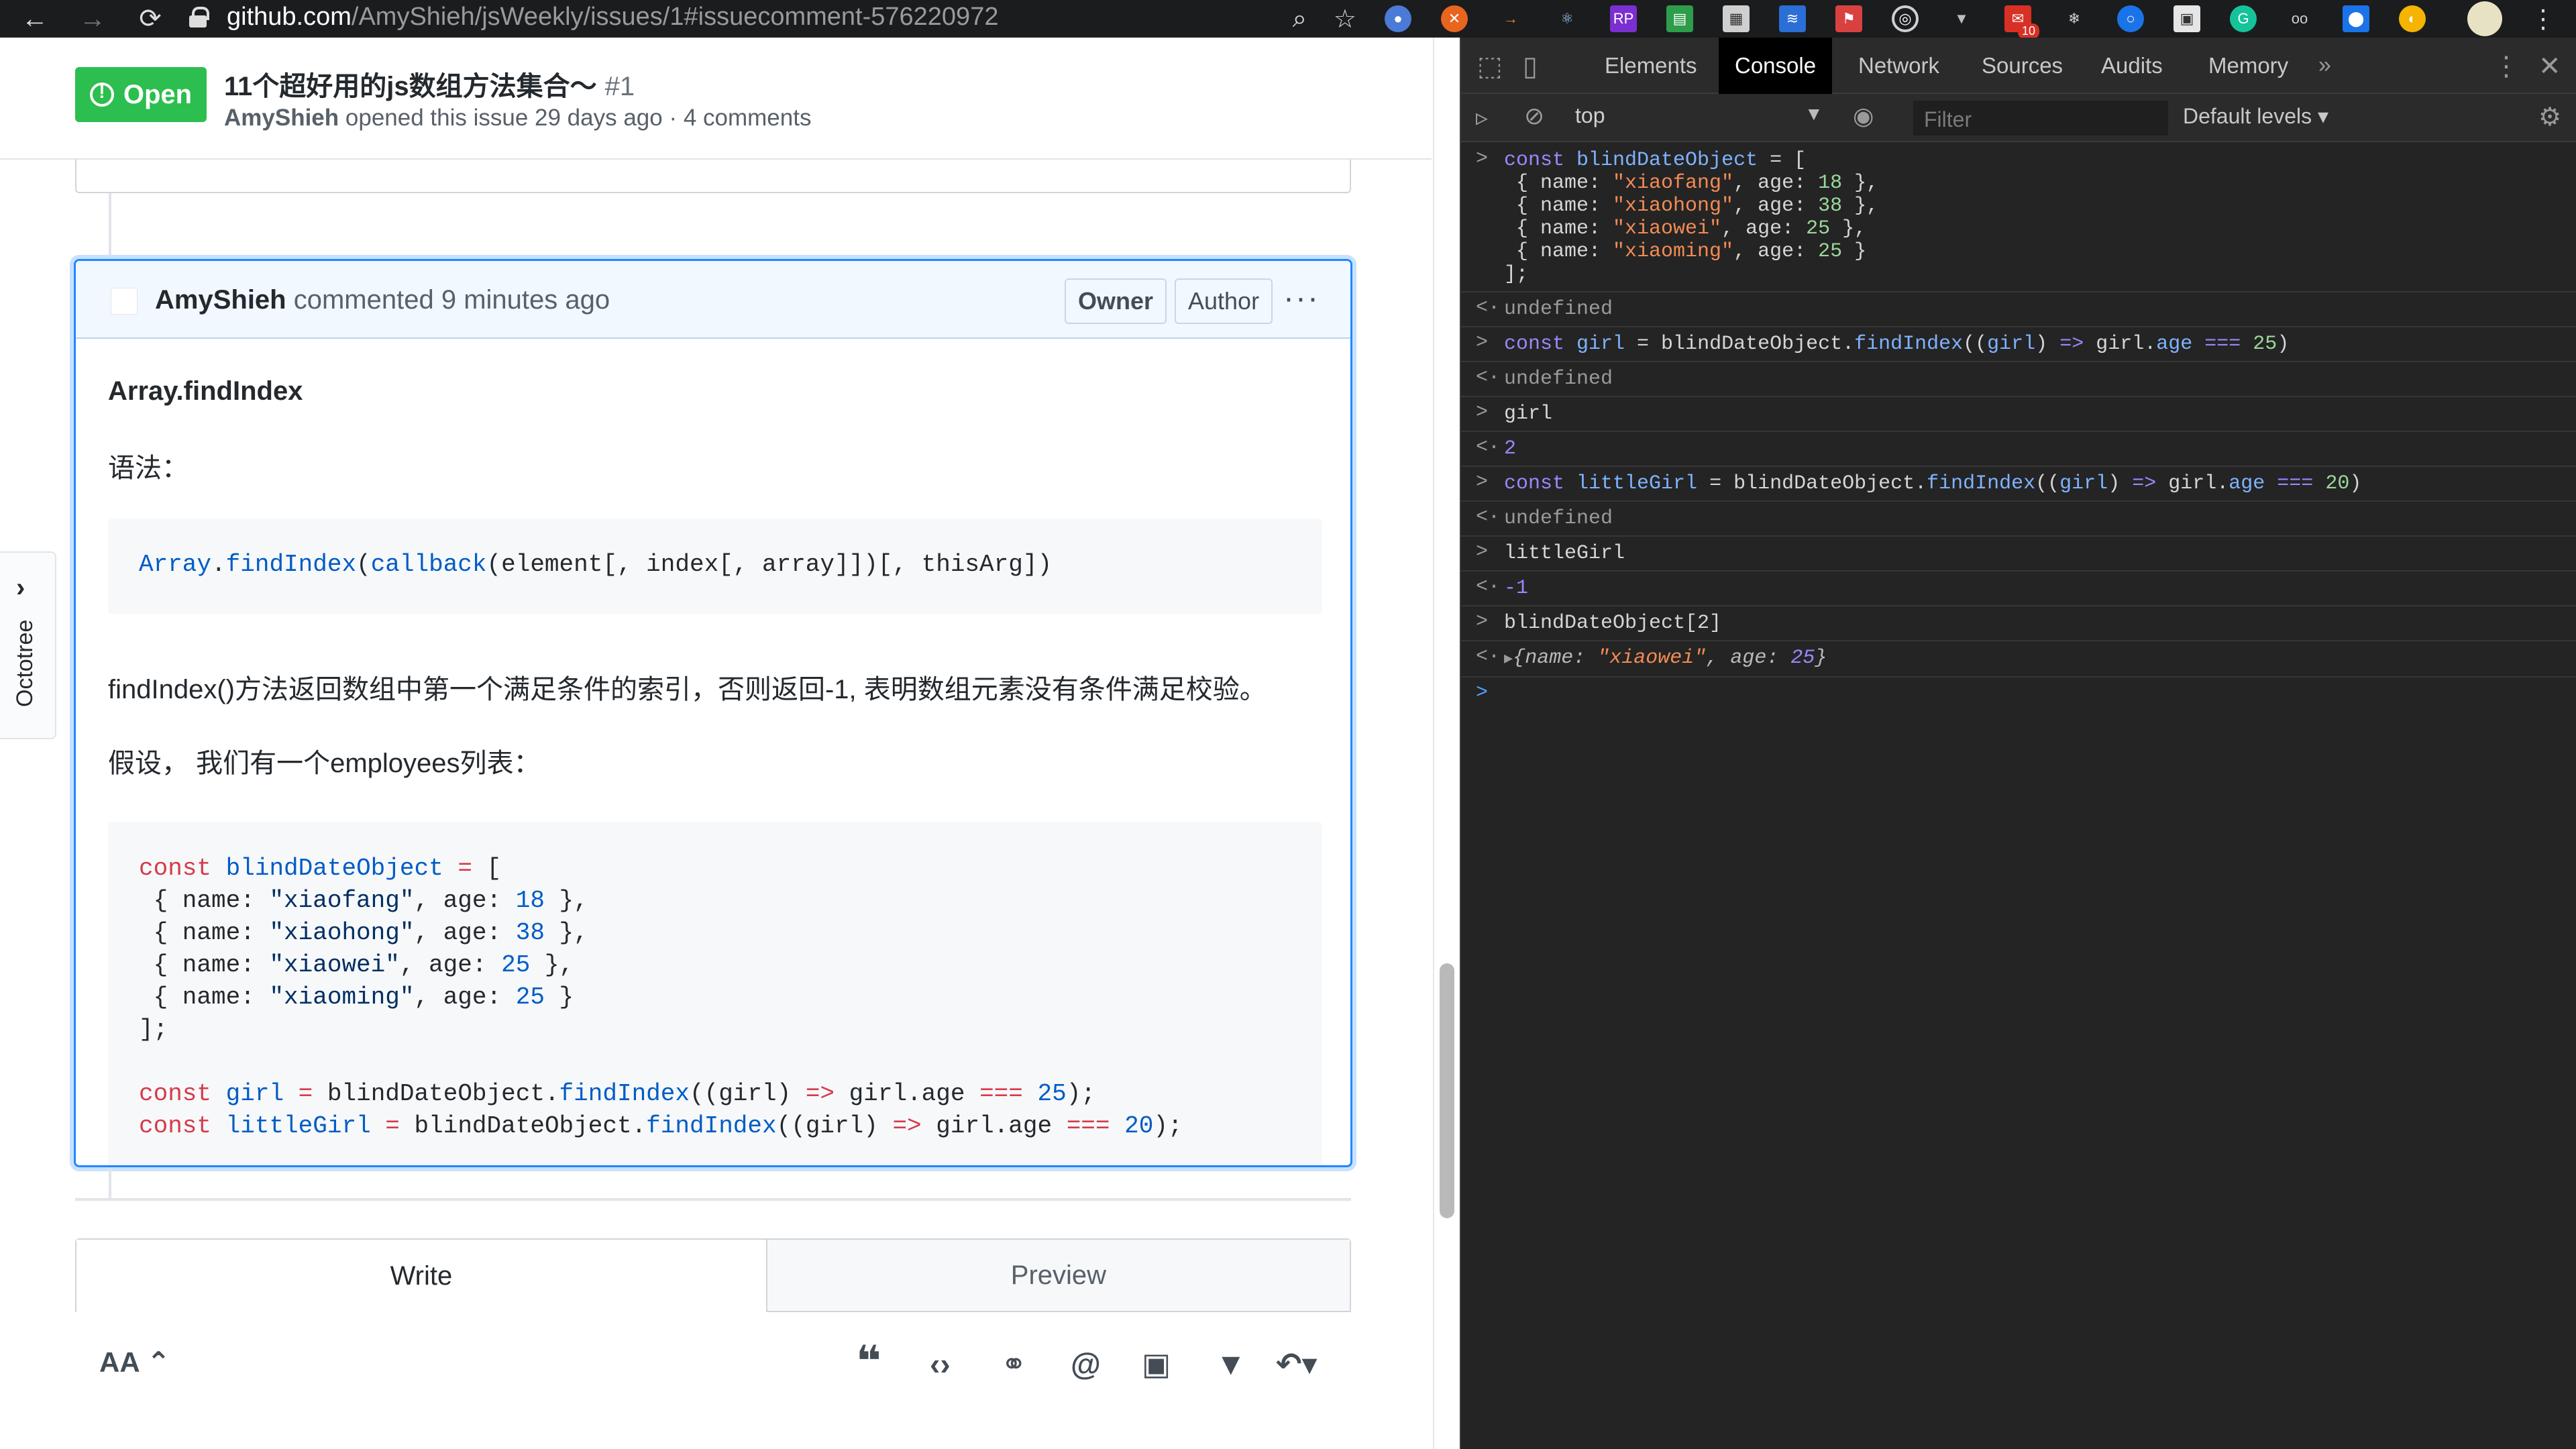 The width and height of the screenshot is (2576, 1449). Describe the element at coordinates (2018, 589) in the screenshot. I see `console-result-line: <· -1` at that location.